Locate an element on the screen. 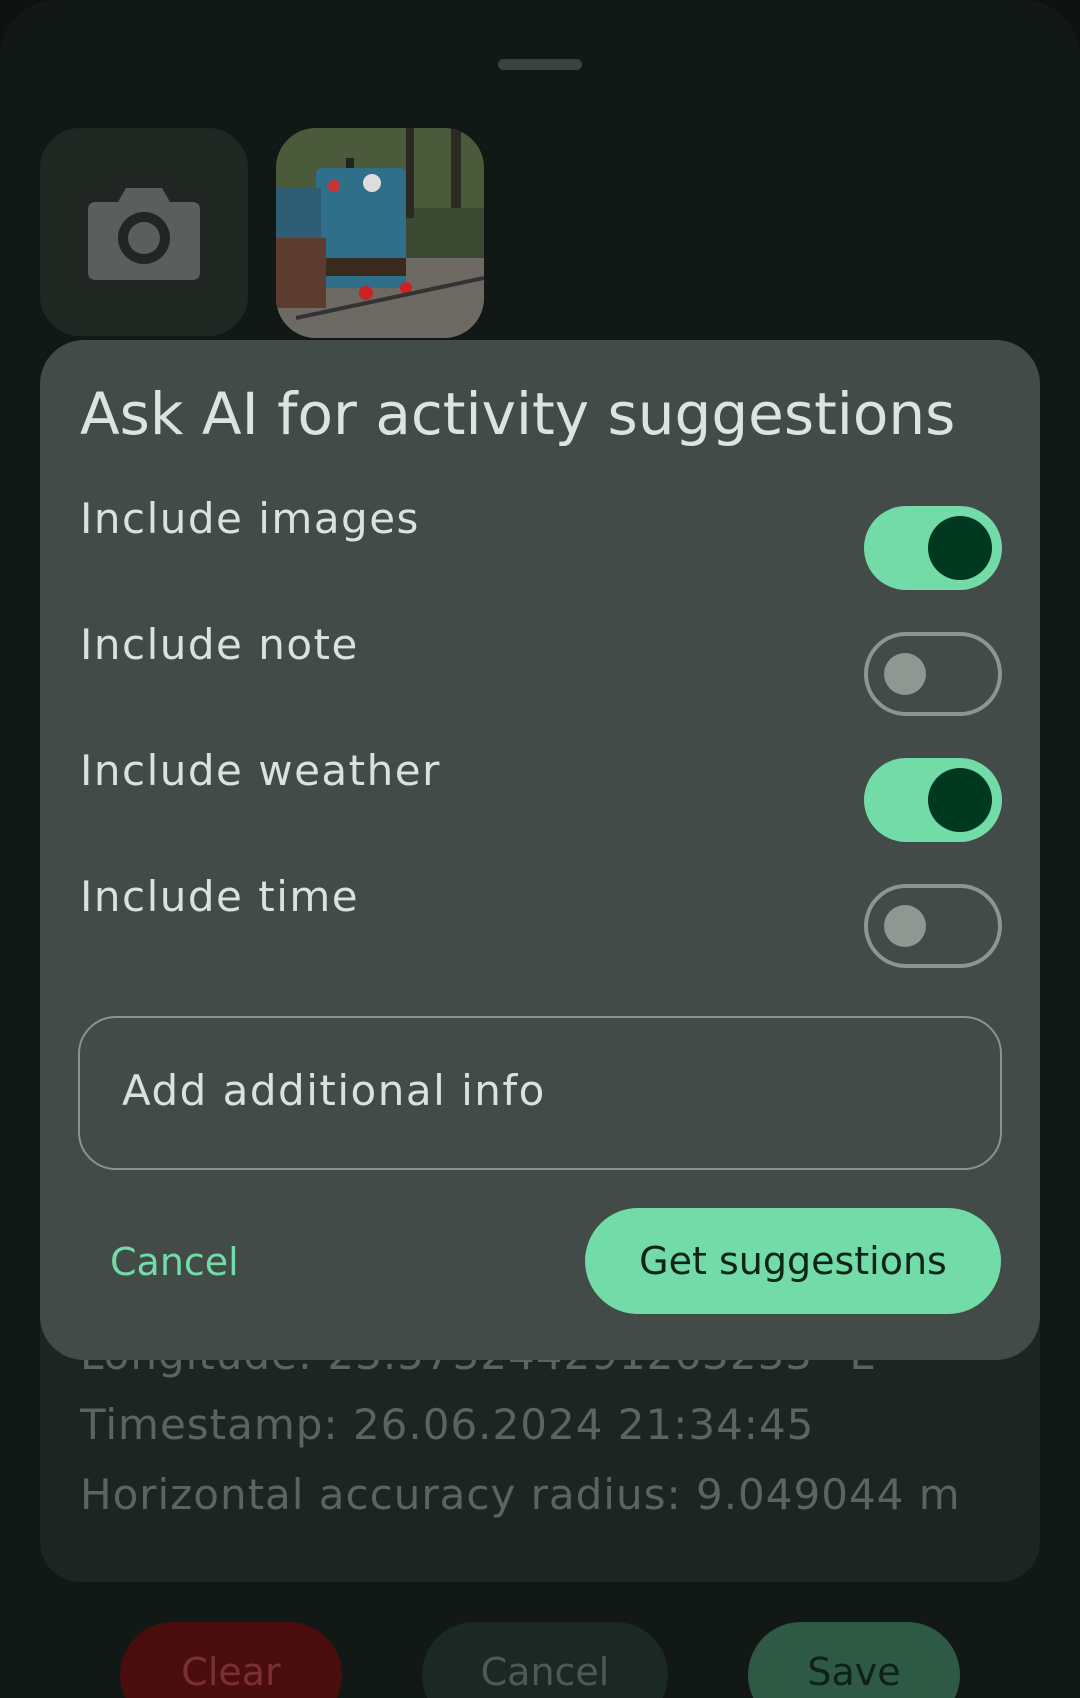 This screenshot has width=1080, height=1698. additional-info-field: Add additional info is located at coordinates (540, 1093).